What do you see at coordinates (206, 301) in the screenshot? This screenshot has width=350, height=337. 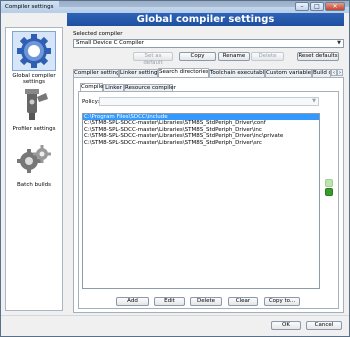 I see `delete-button: Delete` at bounding box center [206, 301].